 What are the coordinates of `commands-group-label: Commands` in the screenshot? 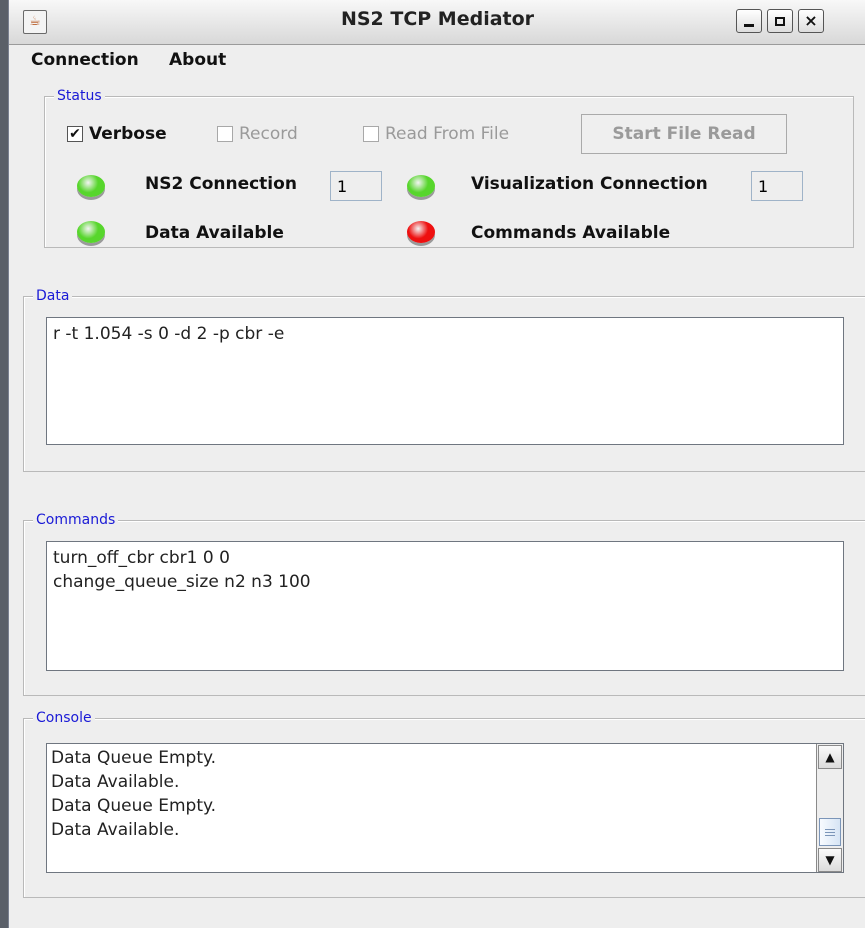 It's located at (76, 520).